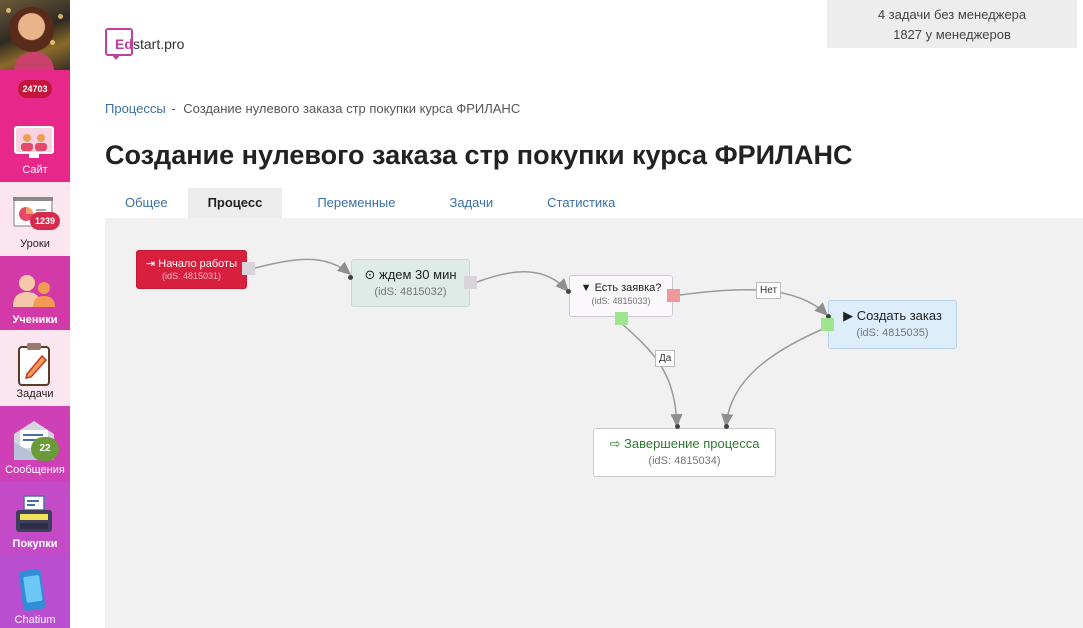 Image resolution: width=1083 pixels, height=628 pixels. I want to click on tasks-icon, so click(34, 364).